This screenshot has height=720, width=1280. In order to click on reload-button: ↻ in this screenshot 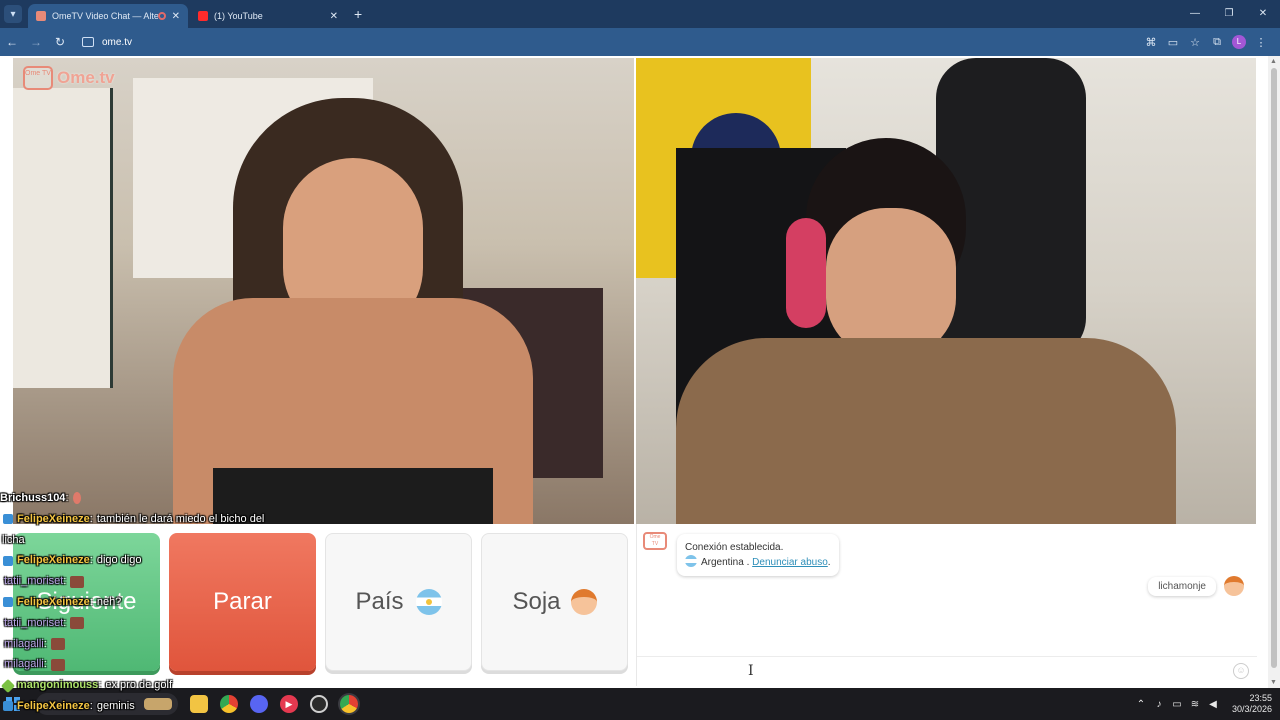, I will do `click(60, 42)`.